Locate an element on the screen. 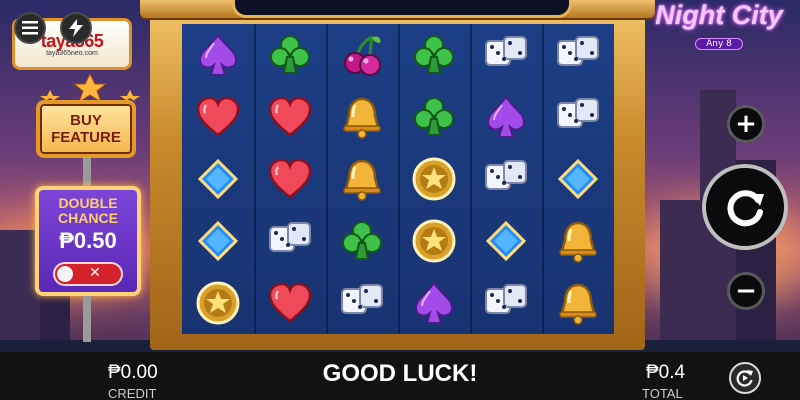  credit-label: CREDIT is located at coordinates (132, 393).